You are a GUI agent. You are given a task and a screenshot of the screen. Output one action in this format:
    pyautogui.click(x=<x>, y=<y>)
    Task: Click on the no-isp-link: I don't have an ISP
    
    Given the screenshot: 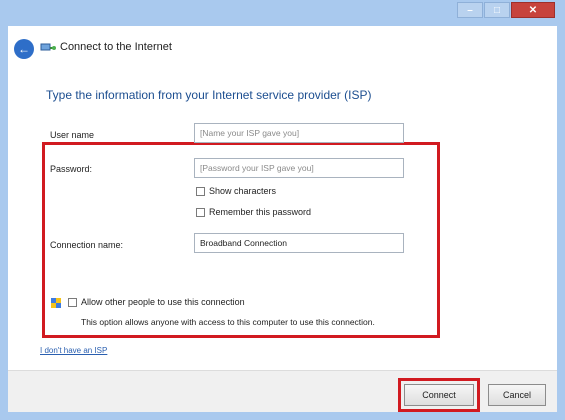 What is the action you would take?
    pyautogui.click(x=73, y=350)
    